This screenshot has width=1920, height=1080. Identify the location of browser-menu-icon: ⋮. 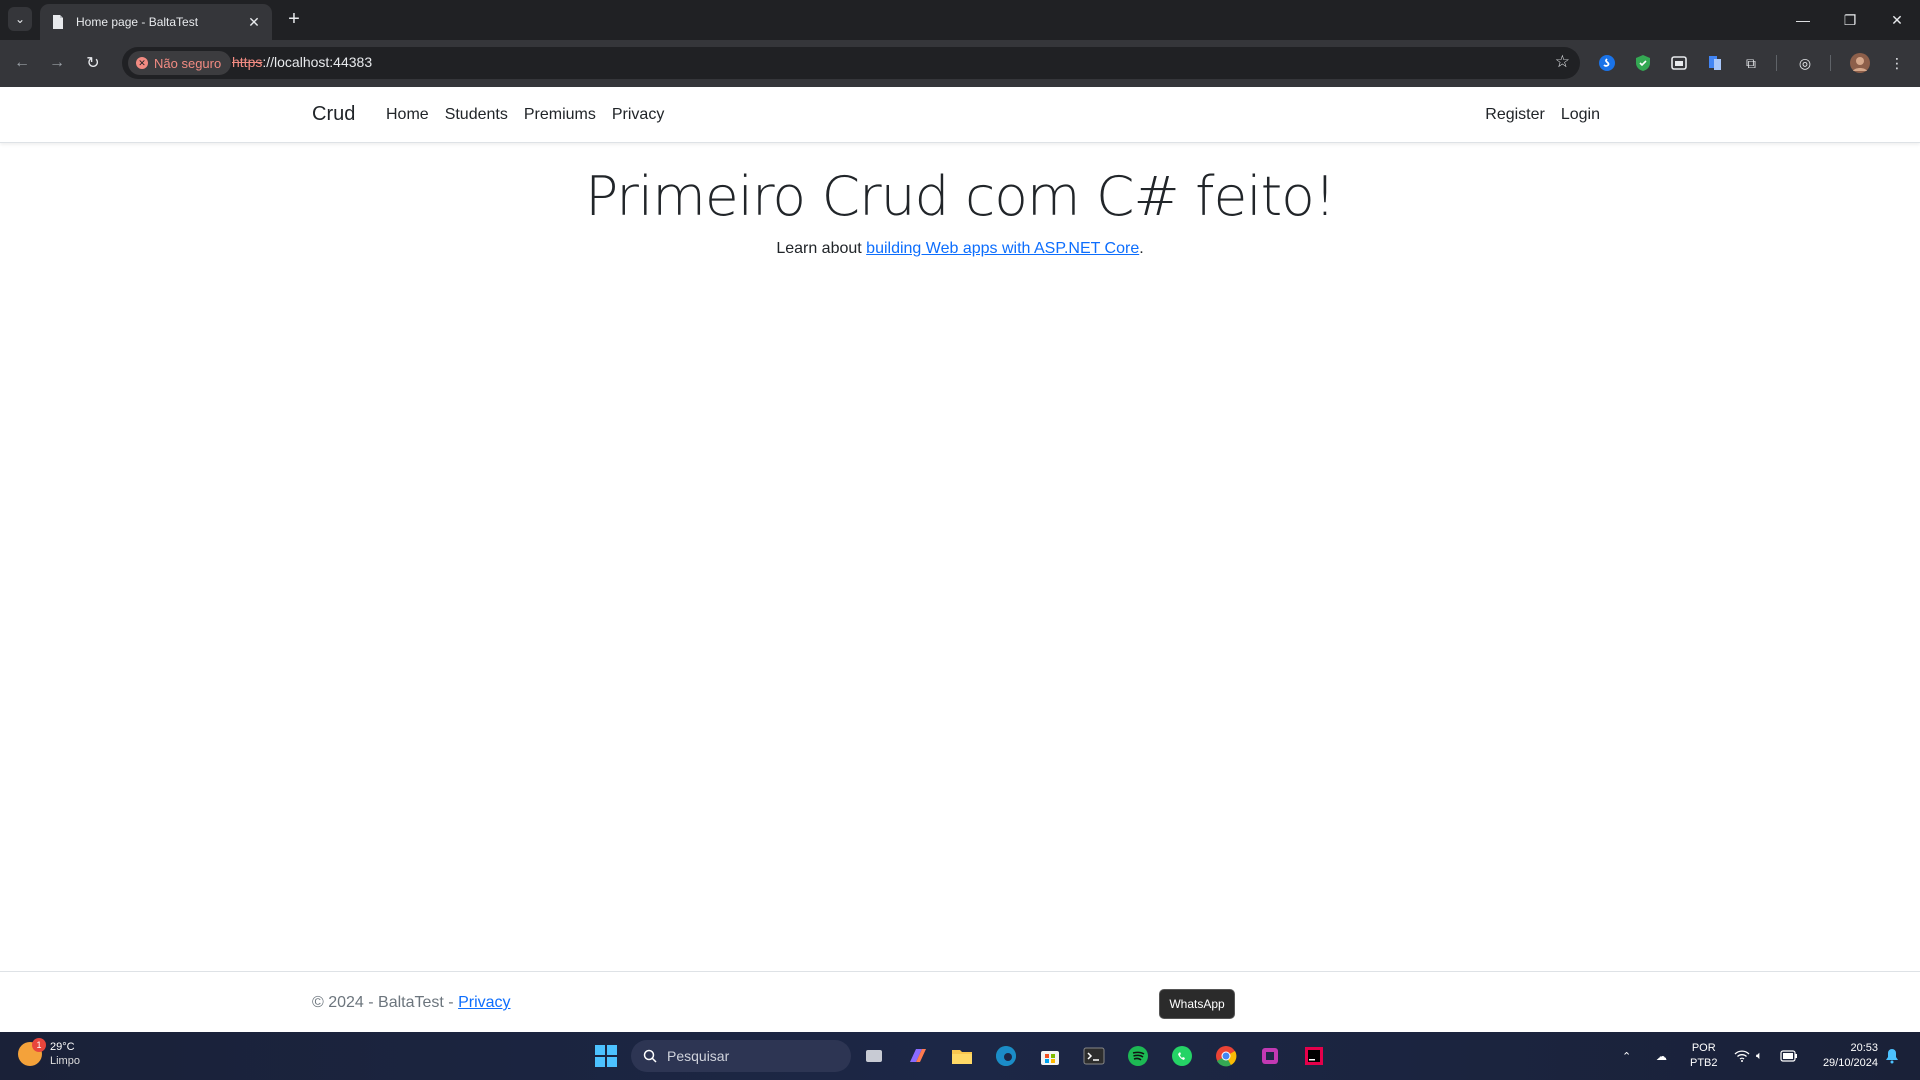
(1897, 63).